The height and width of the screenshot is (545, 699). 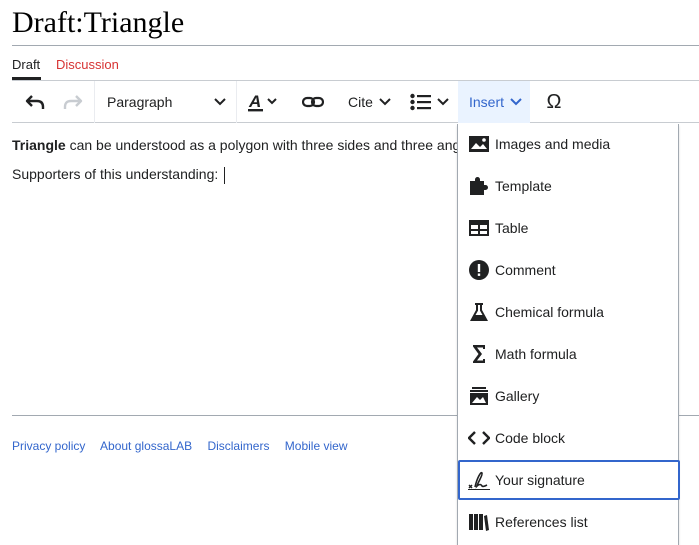 What do you see at coordinates (523, 186) in the screenshot?
I see `menu-item-label: Template` at bounding box center [523, 186].